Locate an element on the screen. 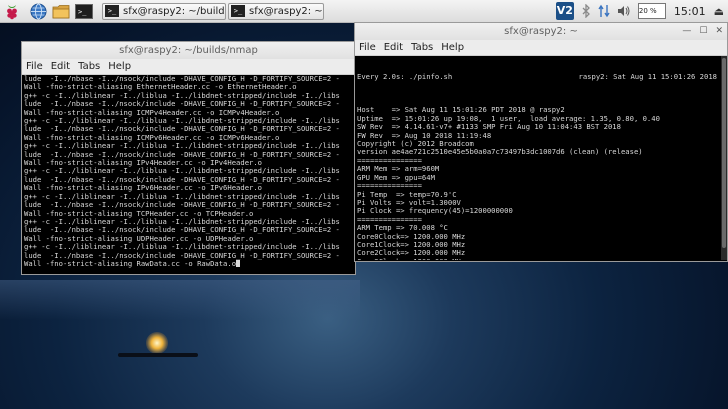 This screenshot has height=409, width=728. raspberry-pi-menu-icon is located at coordinates (12, 11).